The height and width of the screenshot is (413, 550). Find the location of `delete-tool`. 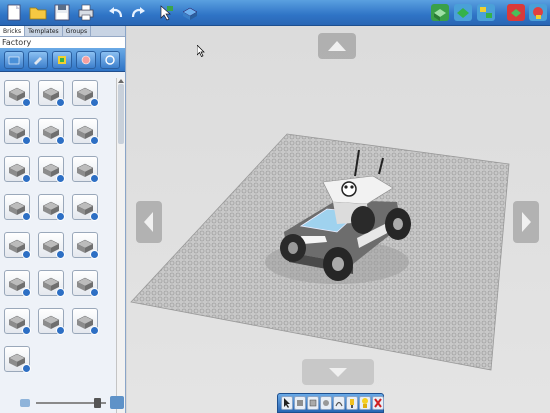

delete-tool is located at coordinates (378, 403).